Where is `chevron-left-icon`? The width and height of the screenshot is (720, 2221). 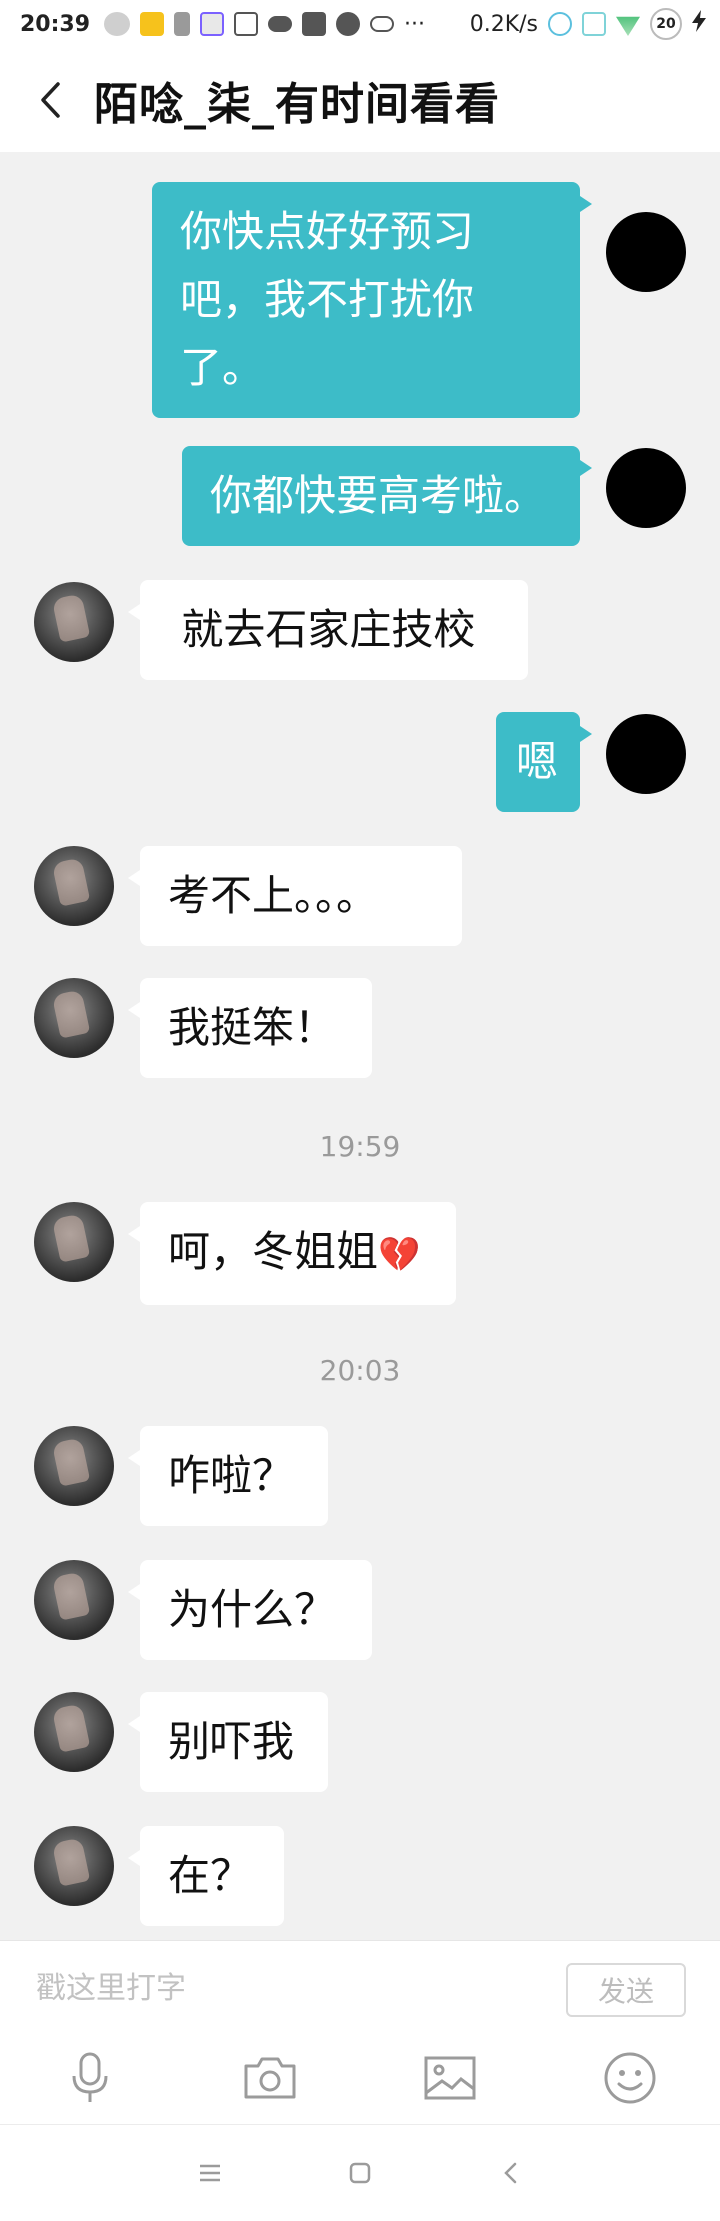
chevron-left-icon is located at coordinates (50, 100).